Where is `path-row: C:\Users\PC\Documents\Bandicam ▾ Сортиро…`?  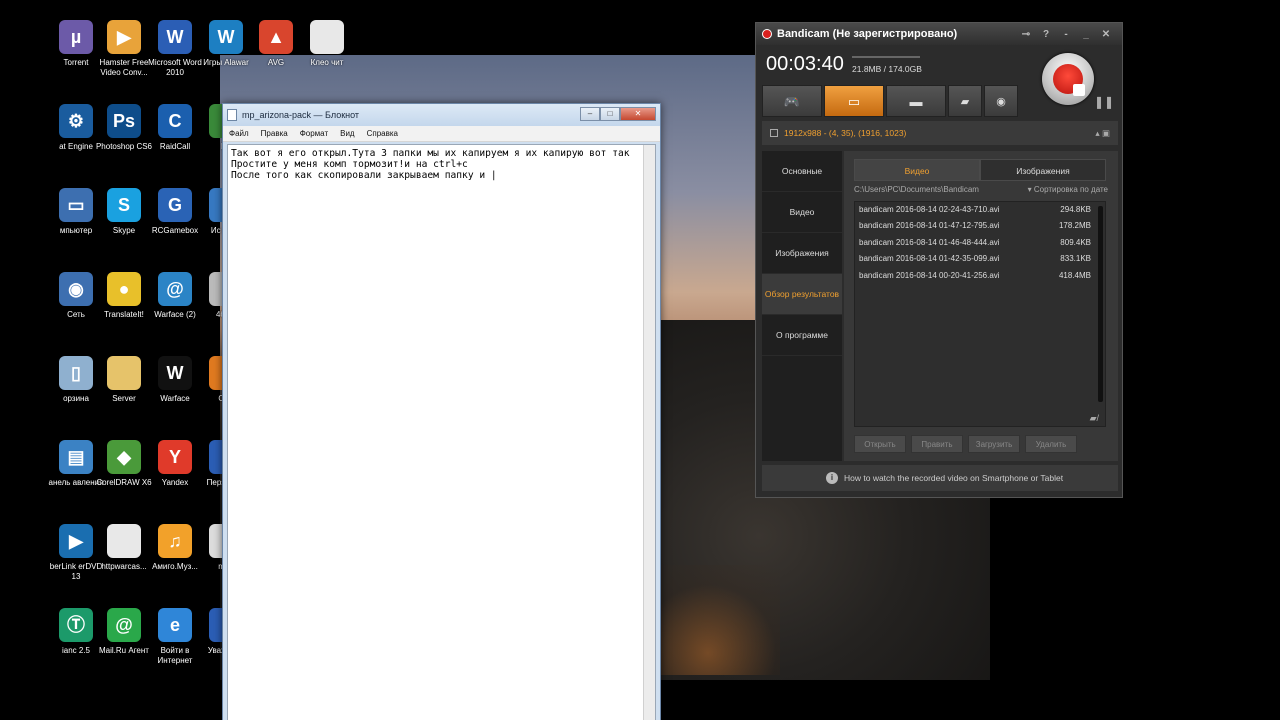
path-row: C:\Users\PC\Documents\Bandicam ▾ Сортиро… is located at coordinates (981, 189).